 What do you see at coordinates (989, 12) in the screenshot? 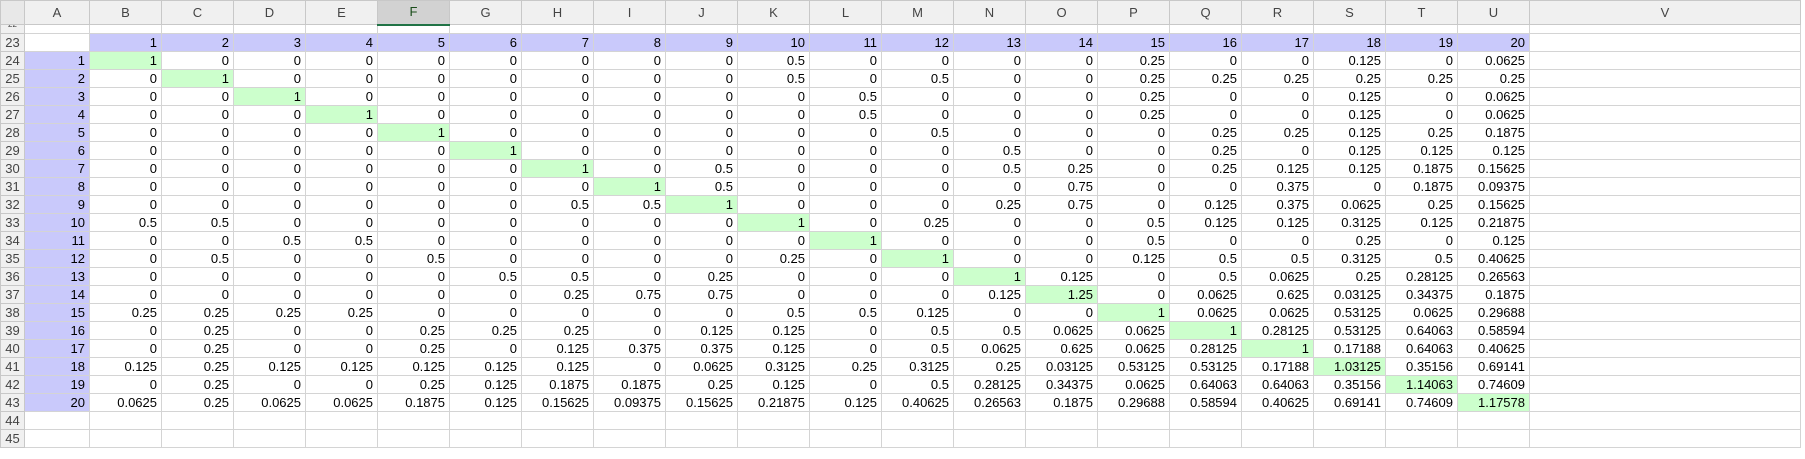
I see `column-header-n: N` at bounding box center [989, 12].